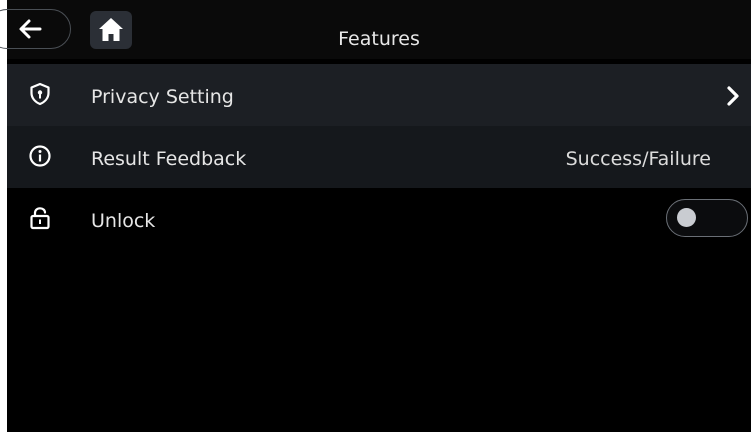  Describe the element at coordinates (379, 157) in the screenshot. I see `result-feedback-row: Result Feedback Success/Failure` at that location.